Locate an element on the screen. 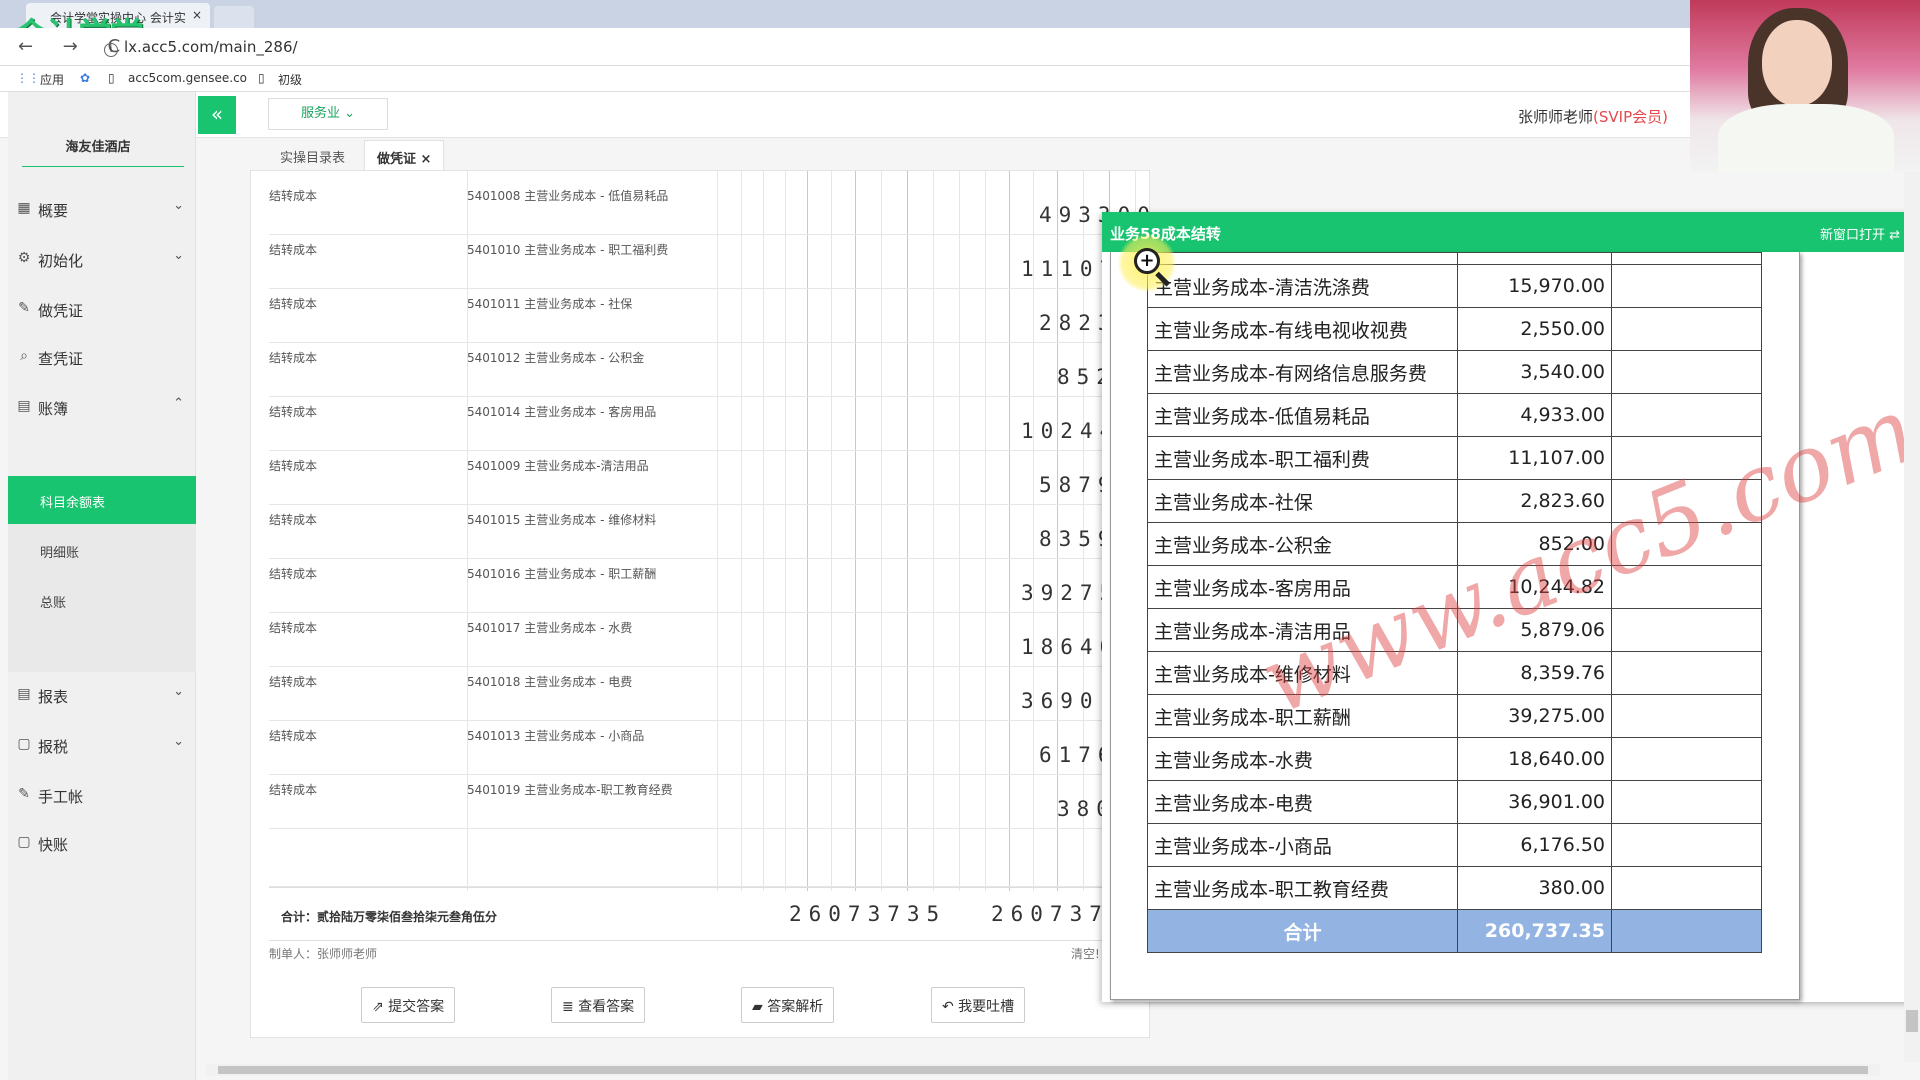  pencil-icon: ✎ is located at coordinates (24, 794).